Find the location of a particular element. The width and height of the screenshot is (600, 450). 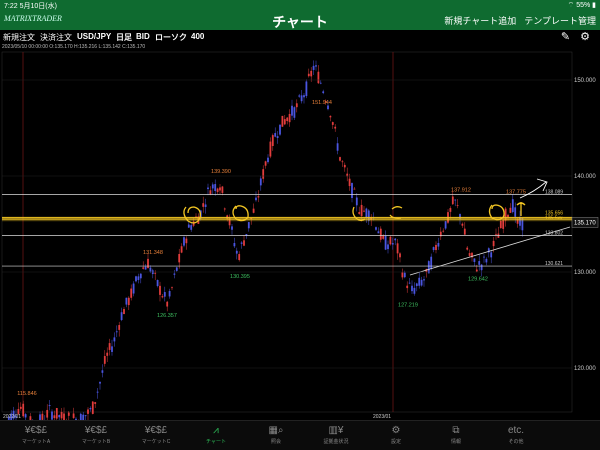

settle-order-button: 決済注文 is located at coordinates (56, 37).